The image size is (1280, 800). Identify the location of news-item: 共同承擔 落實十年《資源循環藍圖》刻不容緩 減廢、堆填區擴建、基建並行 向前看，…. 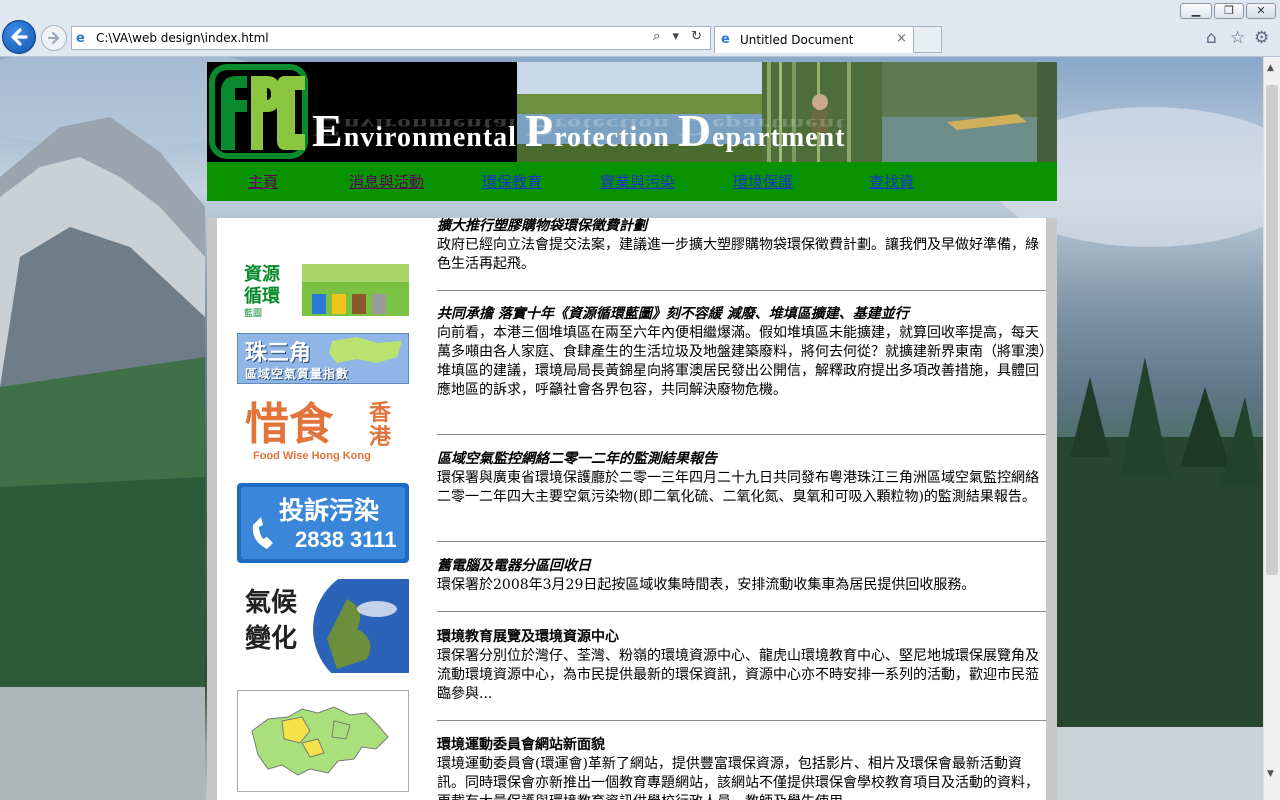
(741, 353).